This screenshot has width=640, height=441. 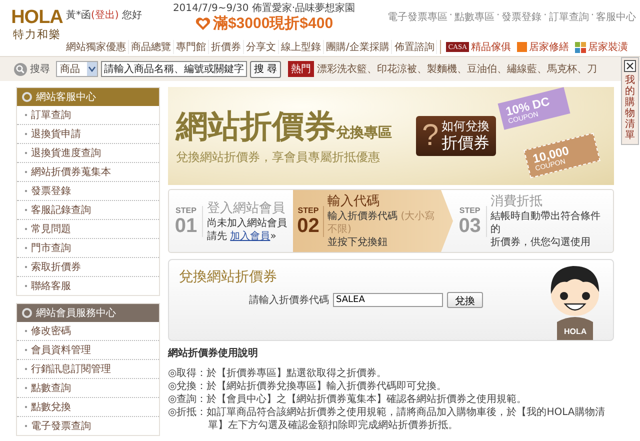 What do you see at coordinates (522, 69) in the screenshot?
I see `hot-keyword-link: 繡線藍` at bounding box center [522, 69].